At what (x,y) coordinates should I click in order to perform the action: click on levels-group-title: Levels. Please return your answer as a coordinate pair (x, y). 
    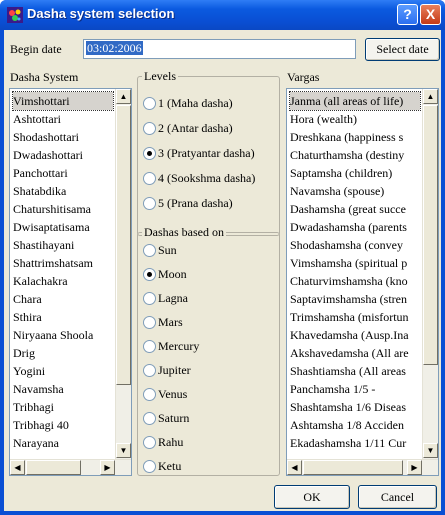
    Looking at the image, I should click on (160, 76).